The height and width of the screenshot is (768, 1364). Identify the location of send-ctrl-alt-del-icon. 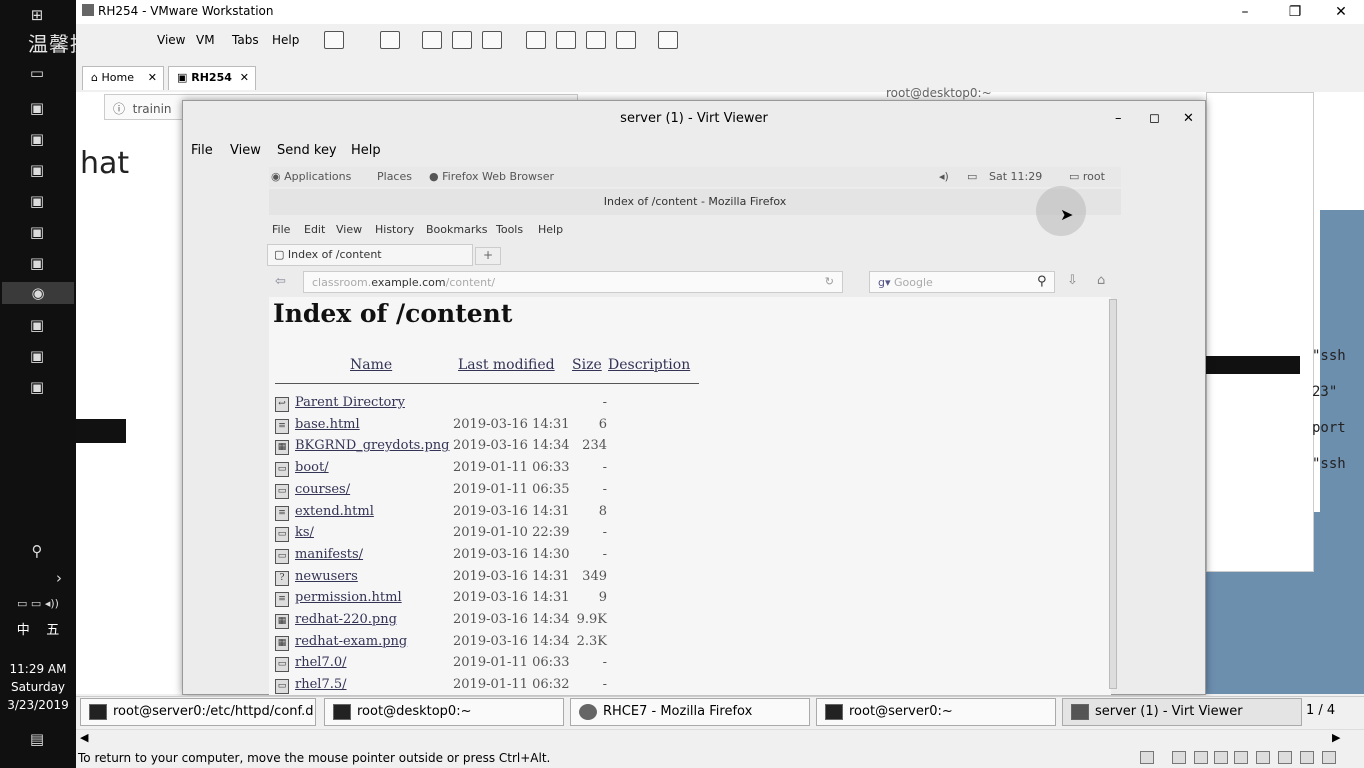
(390, 40).